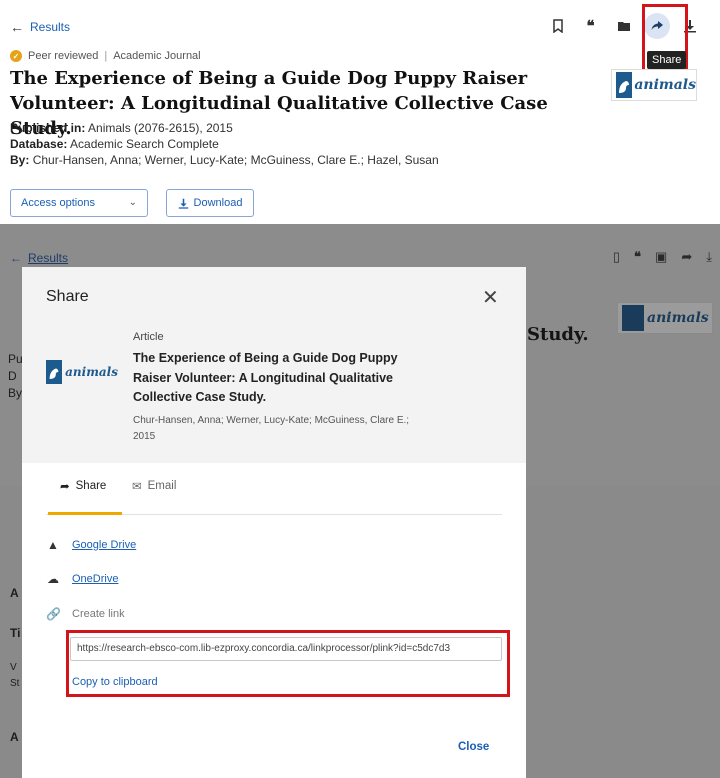  I want to click on database-info: Database: Academic Search Complete, so click(114, 144).